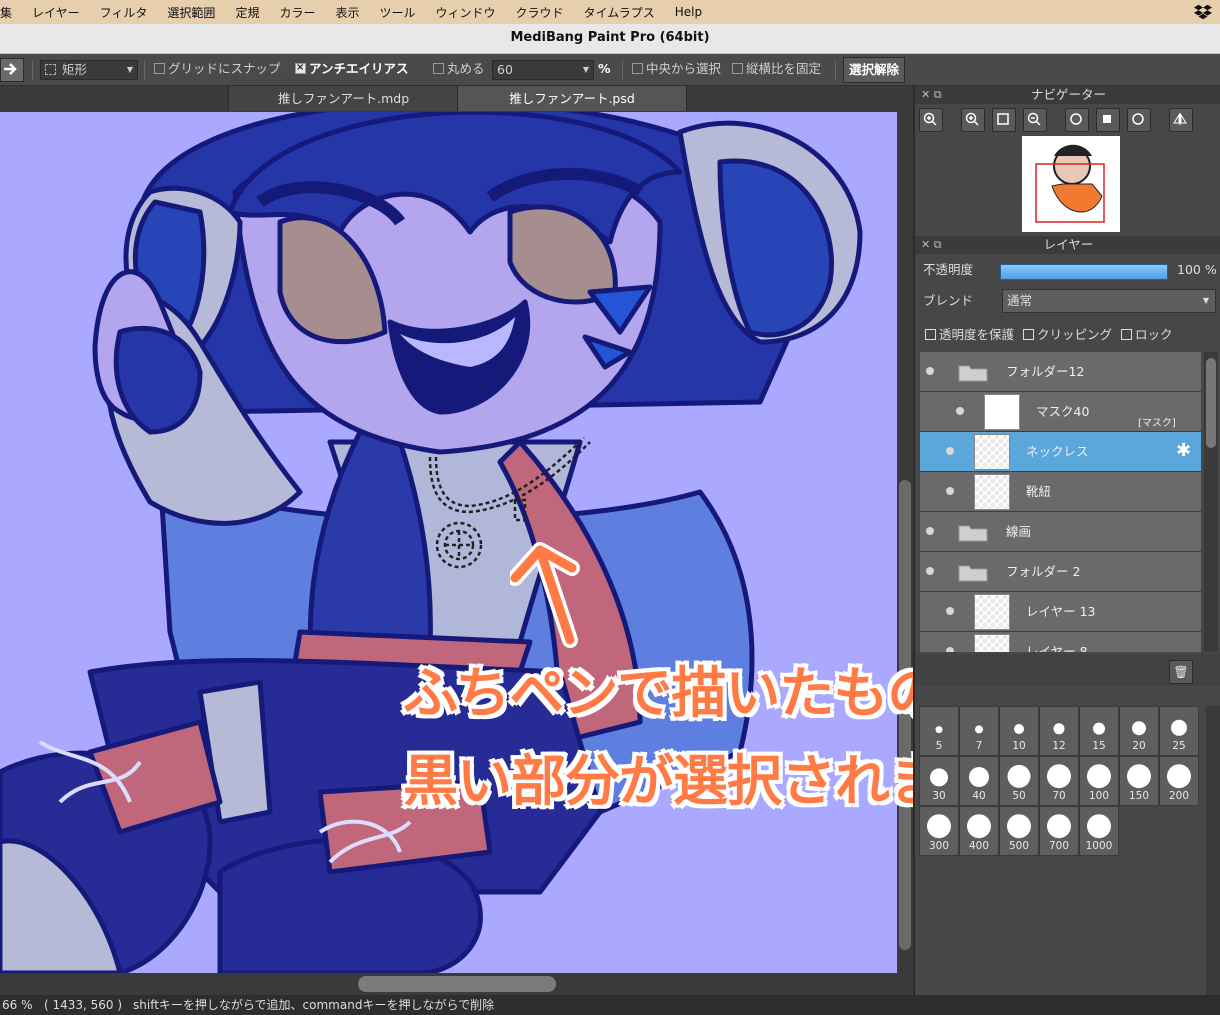  Describe the element at coordinates (56, 12) in the screenshot. I see `menu-layer: レイヤー` at that location.